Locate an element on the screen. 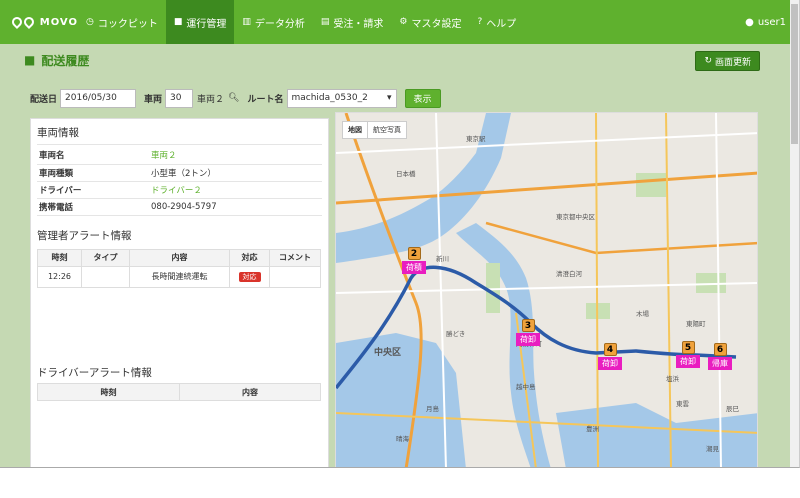 The image size is (800, 498). map-label: 越中島 is located at coordinates (526, 387).